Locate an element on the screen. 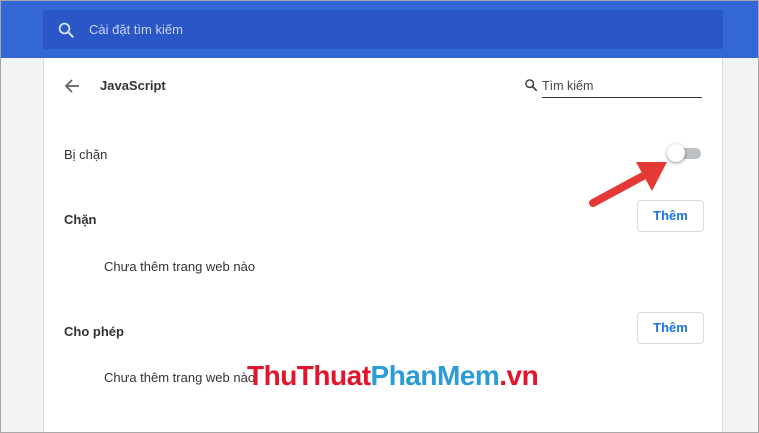  page-title: JavaScript is located at coordinates (133, 85).